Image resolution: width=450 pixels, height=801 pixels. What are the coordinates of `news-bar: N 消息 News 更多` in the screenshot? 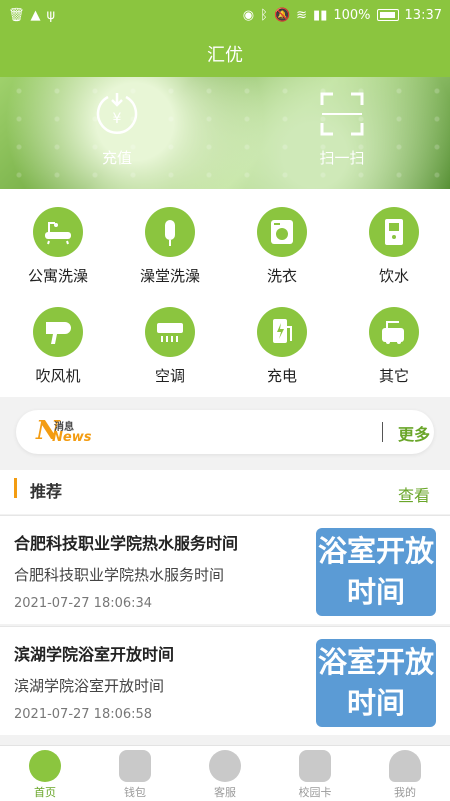 It's located at (225, 432).